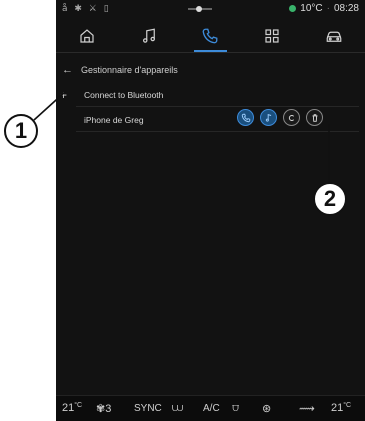  I want to click on plus-icon: +, so click(64, 95).